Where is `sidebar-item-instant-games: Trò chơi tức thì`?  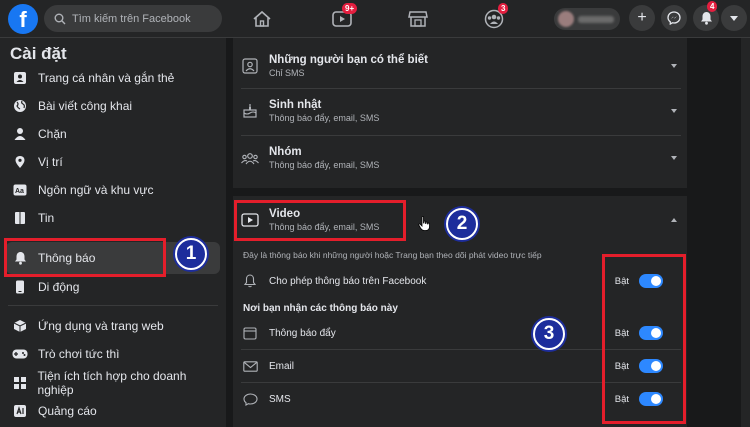 sidebar-item-instant-games: Trò chơi tức thì is located at coordinates (113, 354).